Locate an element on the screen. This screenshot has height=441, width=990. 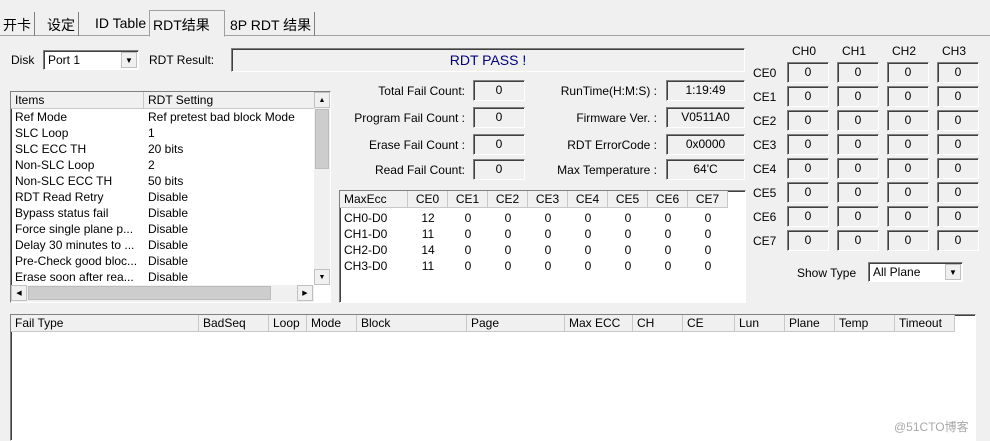
settings-item-cell: SLC ECC TH is located at coordinates (79, 149).